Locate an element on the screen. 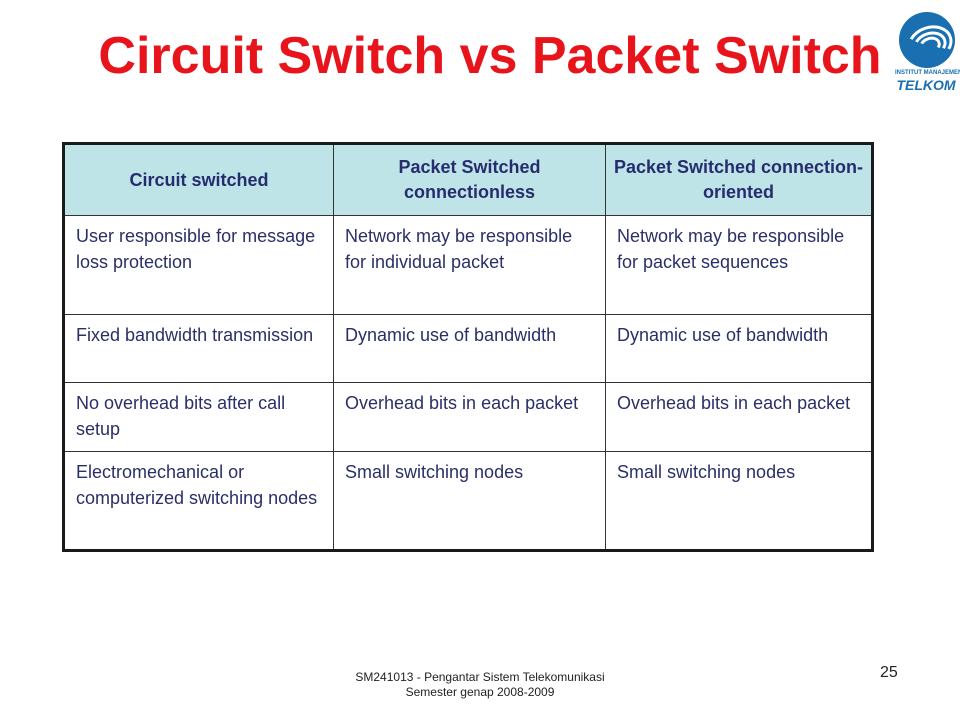 The image size is (960, 720). slide-title: Circuit Switch vs Packet Switch is located at coordinates (490, 56).